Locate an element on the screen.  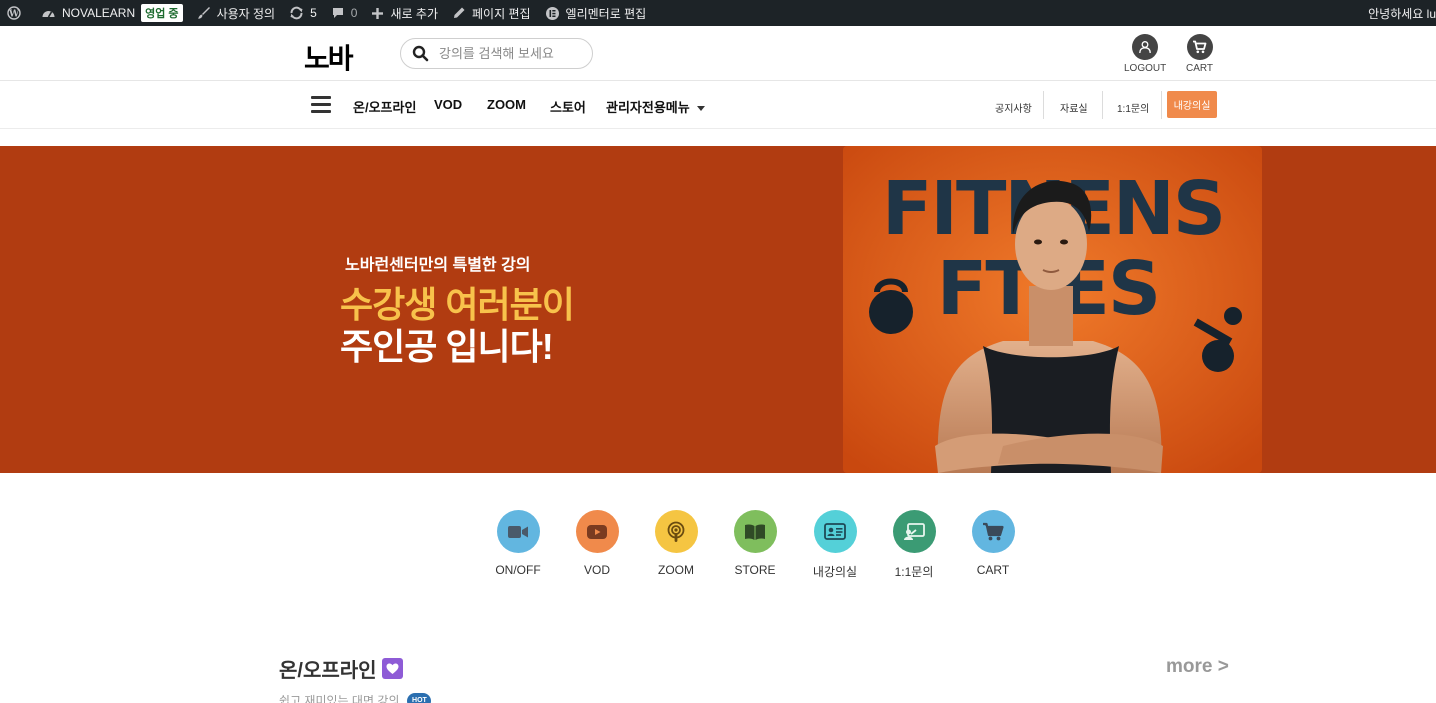
site-header: 노바 LOGOUT CART is located at coordinates (718, 53).